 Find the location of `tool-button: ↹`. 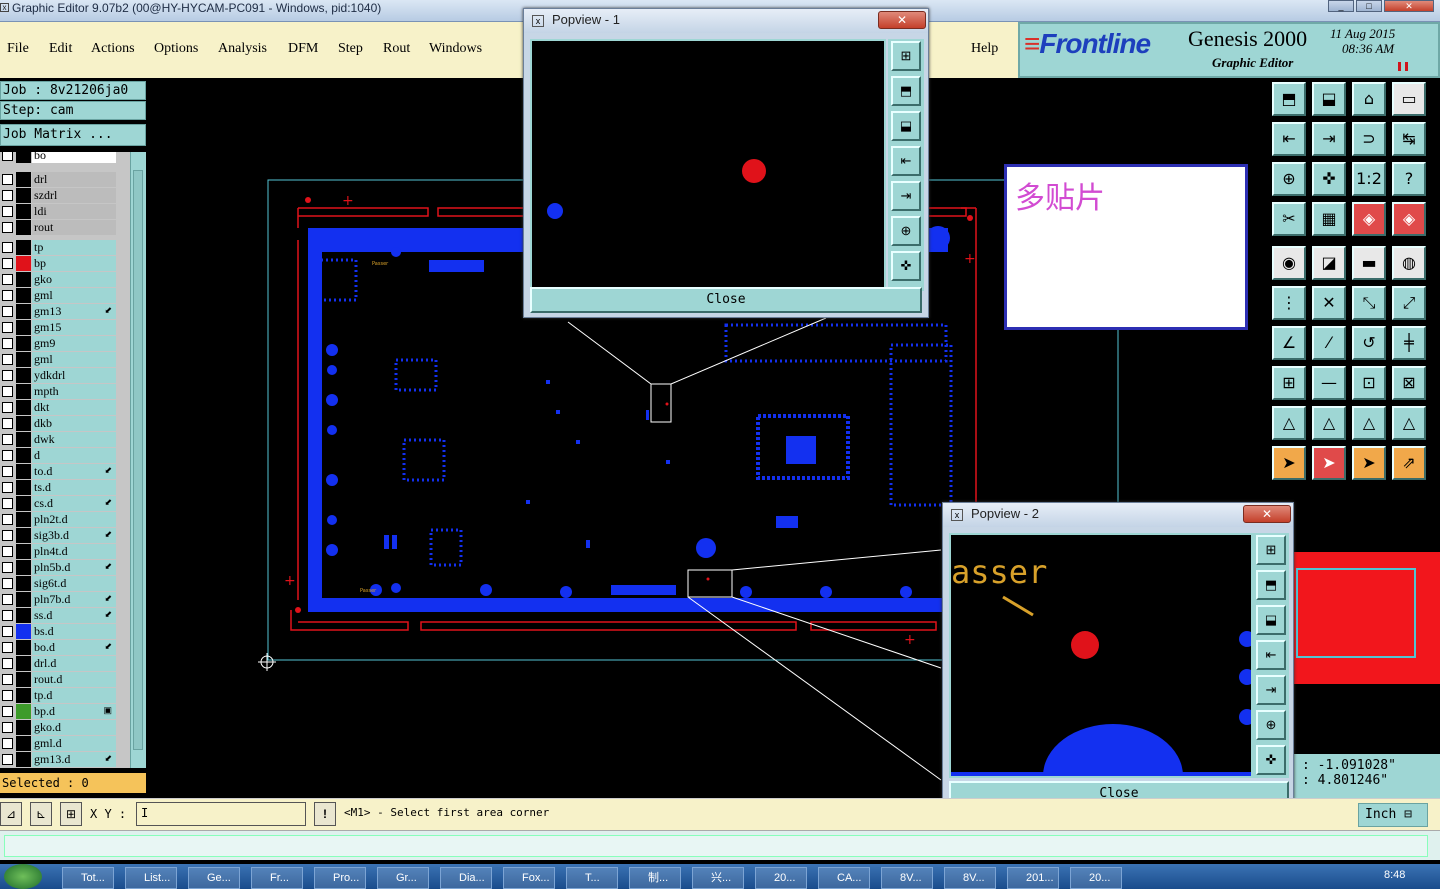

tool-button: ↹ is located at coordinates (1409, 139).